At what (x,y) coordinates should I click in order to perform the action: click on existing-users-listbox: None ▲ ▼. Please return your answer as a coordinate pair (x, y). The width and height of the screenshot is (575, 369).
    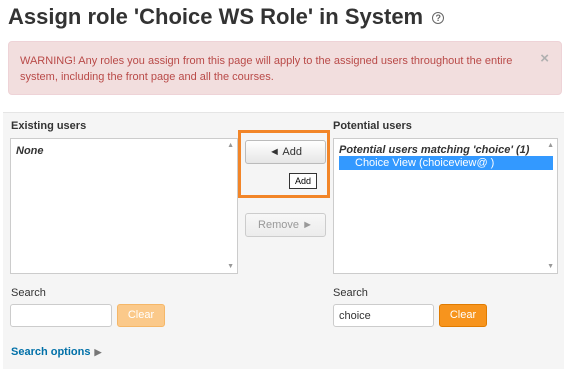
    Looking at the image, I should click on (124, 206).